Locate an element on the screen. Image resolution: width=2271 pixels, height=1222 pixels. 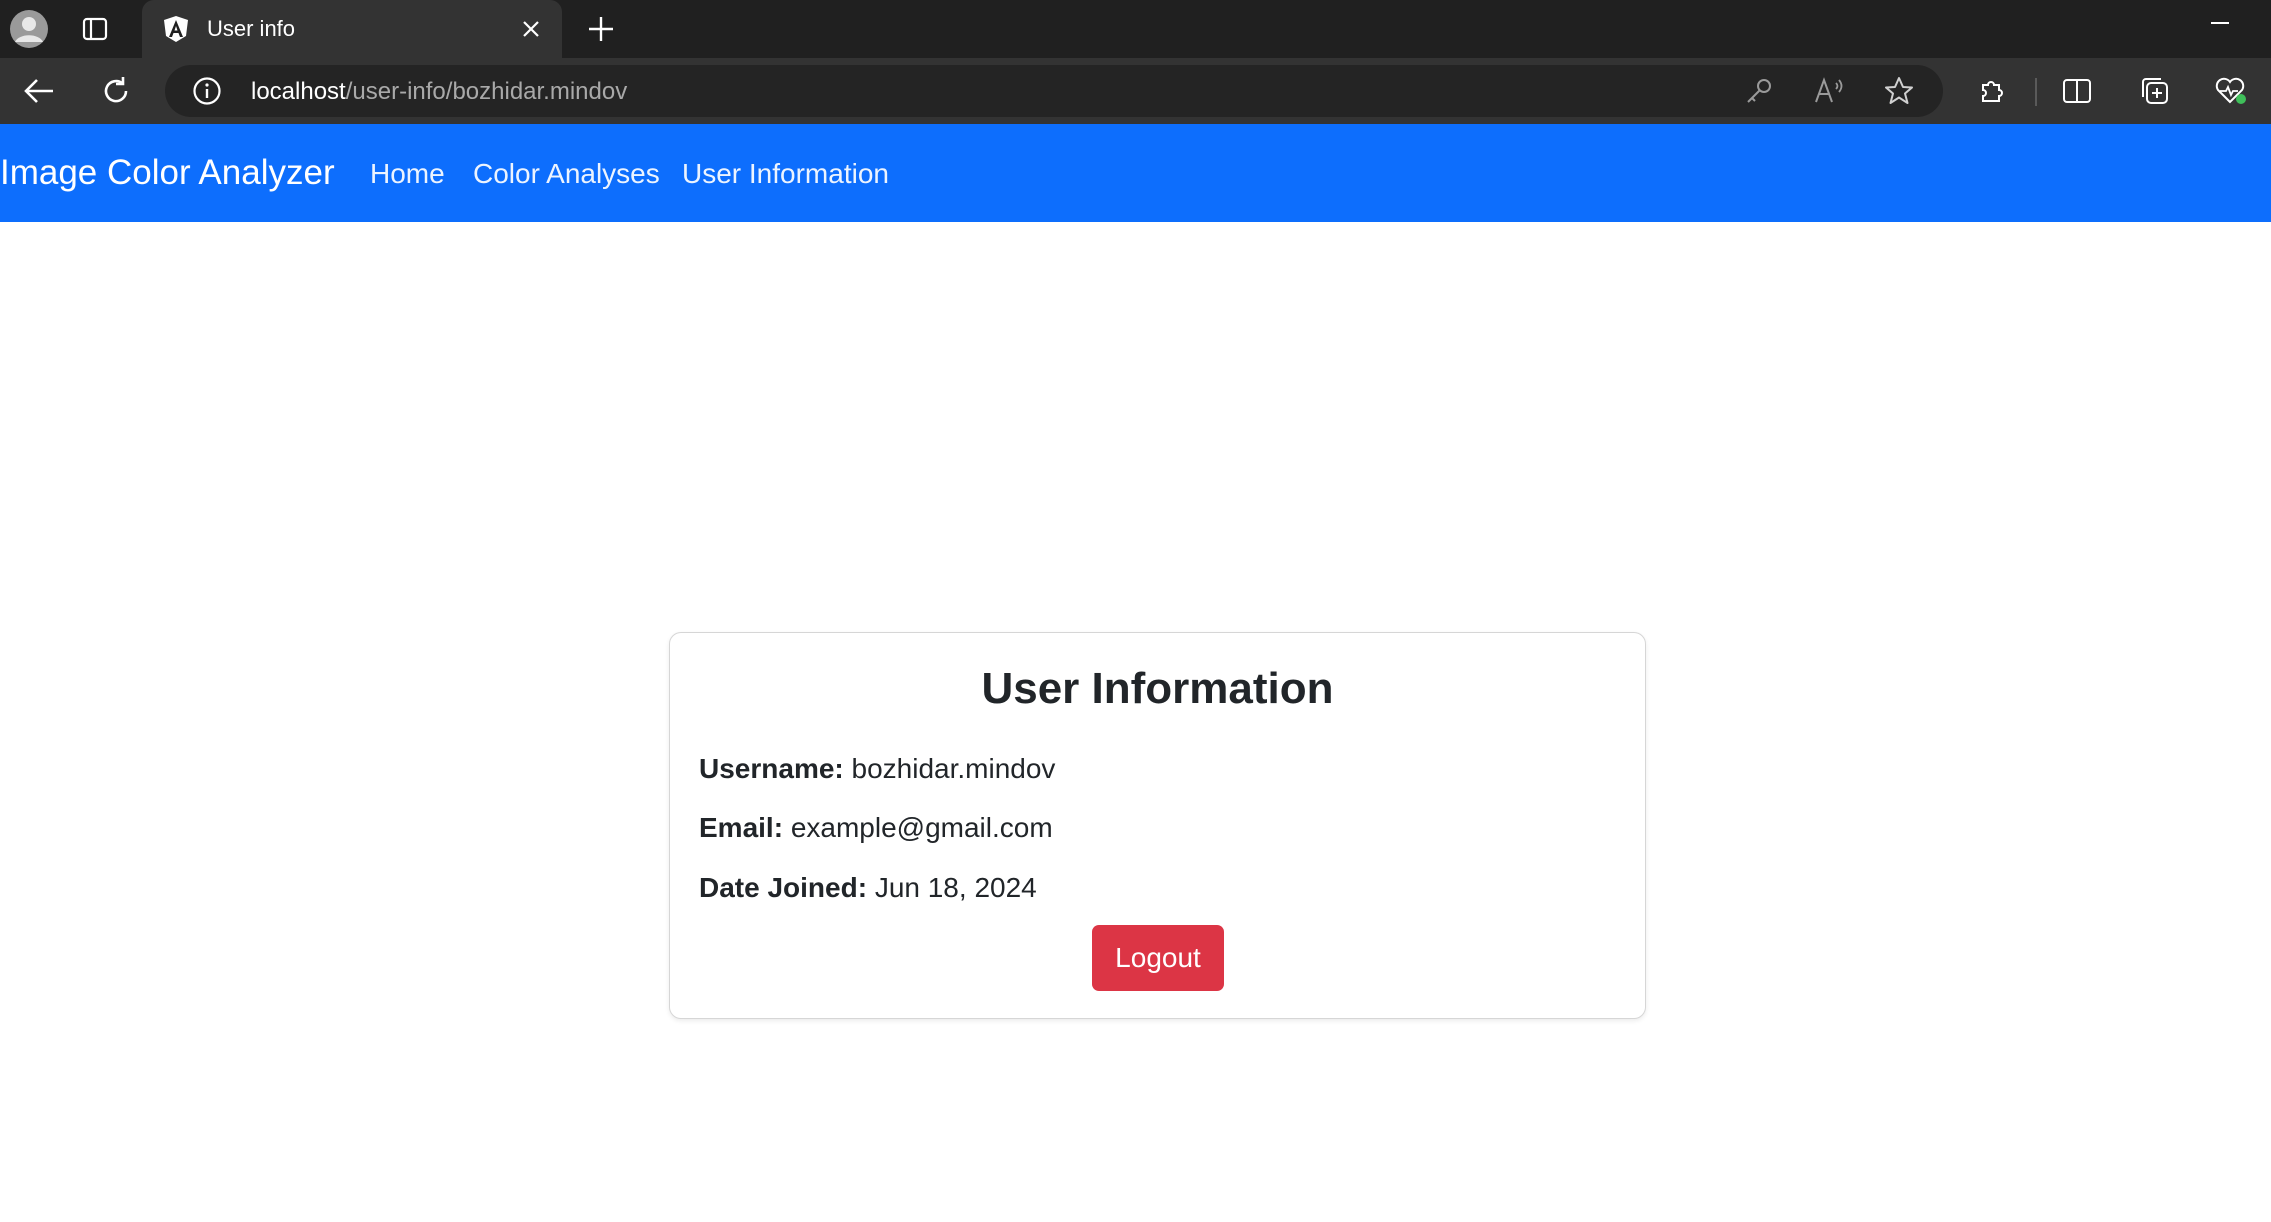
email-value: example@gmail.com is located at coordinates (921, 827).